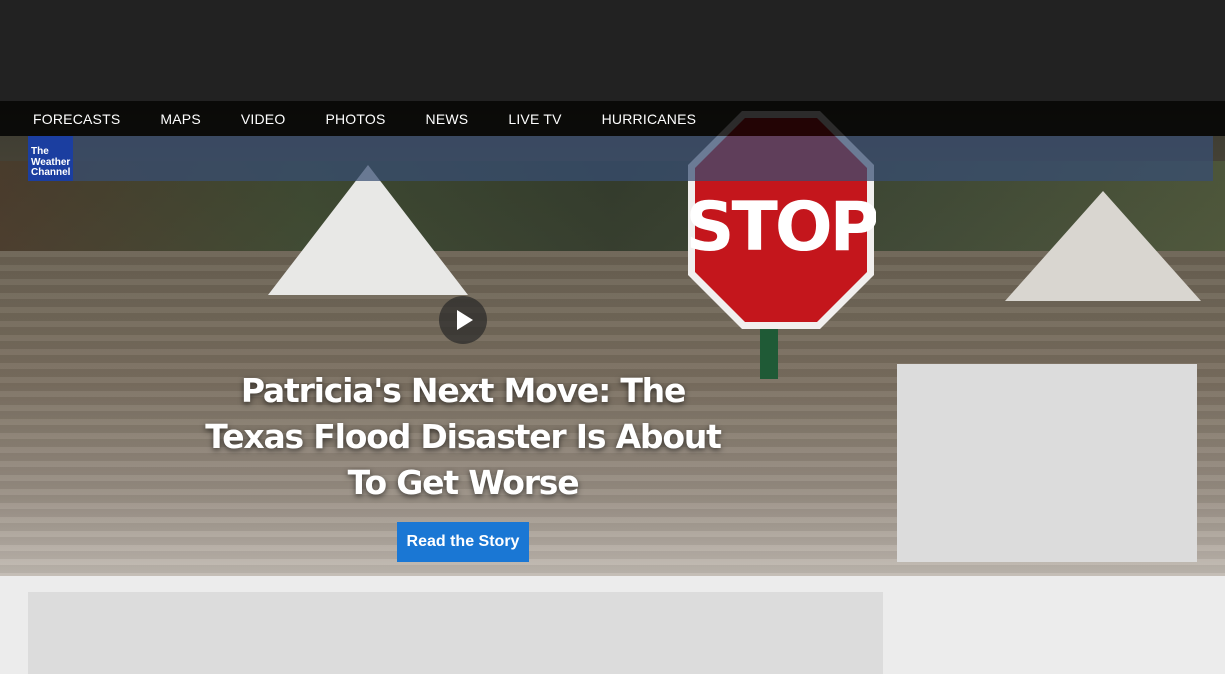 The width and height of the screenshot is (1225, 674). I want to click on nav-item-hurricanes: HURRICANES, so click(649, 119).